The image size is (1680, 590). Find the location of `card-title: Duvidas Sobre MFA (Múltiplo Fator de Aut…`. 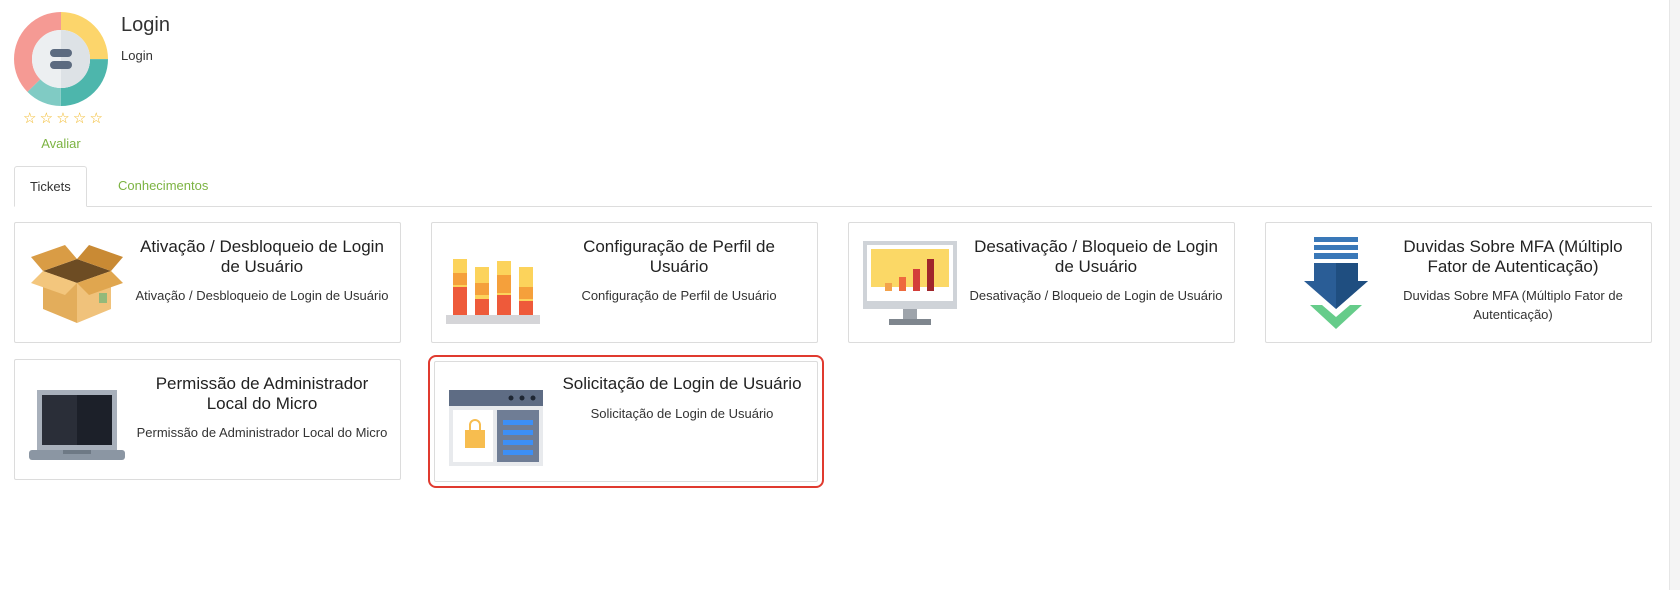

card-title: Duvidas Sobre MFA (Múltiplo Fator de Aut… is located at coordinates (1513, 256).